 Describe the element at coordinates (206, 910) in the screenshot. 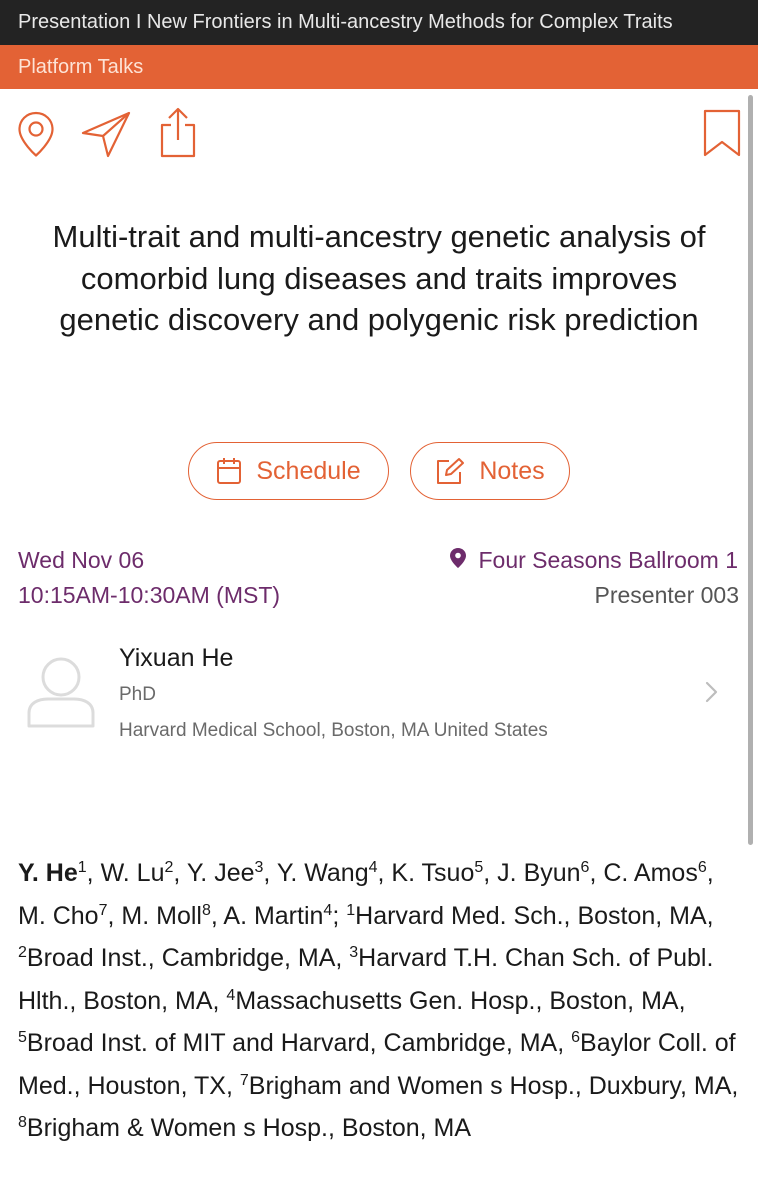

I see `author-affiliation-ref: 8` at that location.